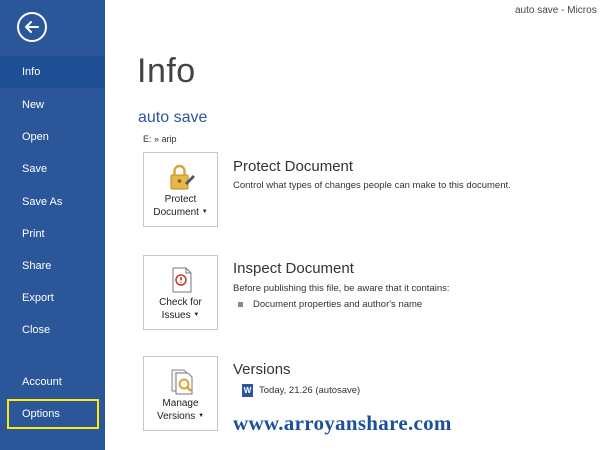 This screenshot has height=450, width=600. What do you see at coordinates (556, 10) in the screenshot?
I see `window-title: auto save - Micros` at bounding box center [556, 10].